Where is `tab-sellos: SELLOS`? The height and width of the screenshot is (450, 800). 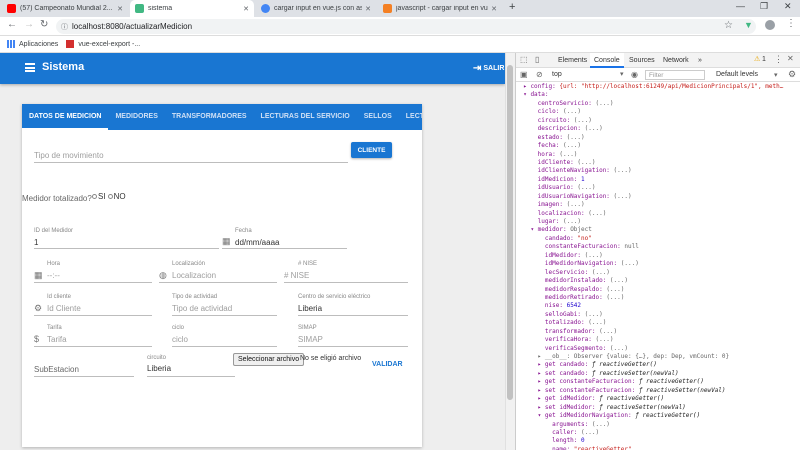
tab-sellos: SELLOS is located at coordinates (378, 117).